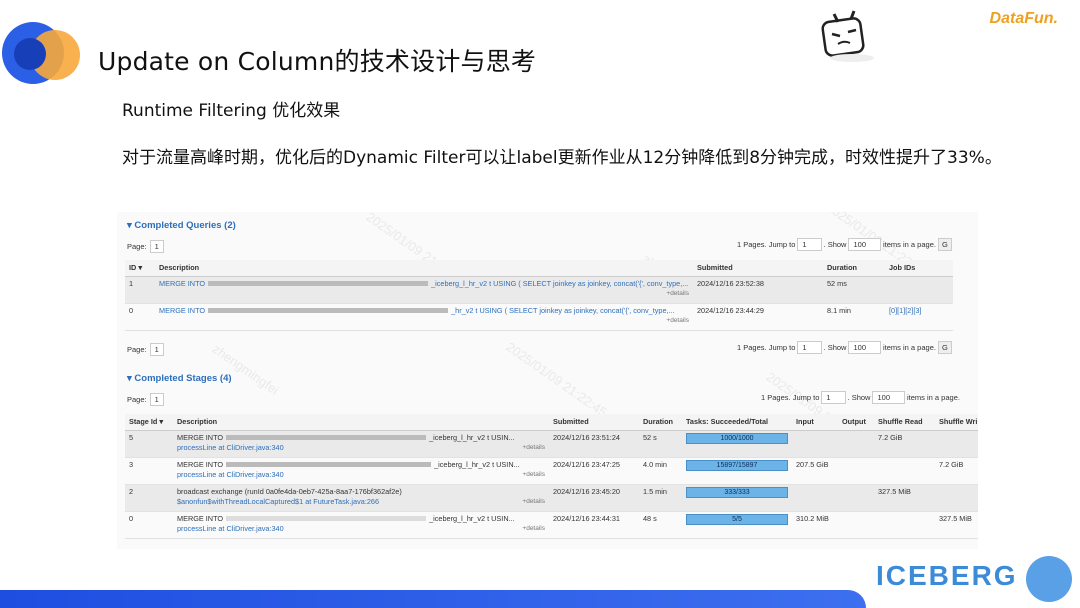  Describe the element at coordinates (933, 397) in the screenshot. I see `items-text: items in a page.` at that location.